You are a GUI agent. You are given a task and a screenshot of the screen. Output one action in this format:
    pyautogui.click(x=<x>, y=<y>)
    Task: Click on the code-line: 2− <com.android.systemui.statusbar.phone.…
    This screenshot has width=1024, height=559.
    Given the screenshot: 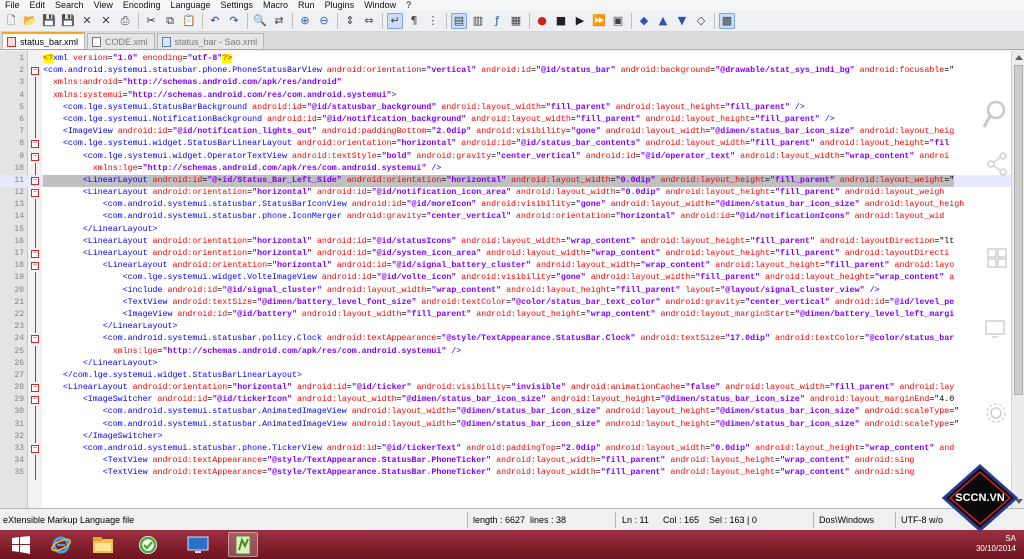 What is the action you would take?
    pyautogui.click(x=505, y=71)
    